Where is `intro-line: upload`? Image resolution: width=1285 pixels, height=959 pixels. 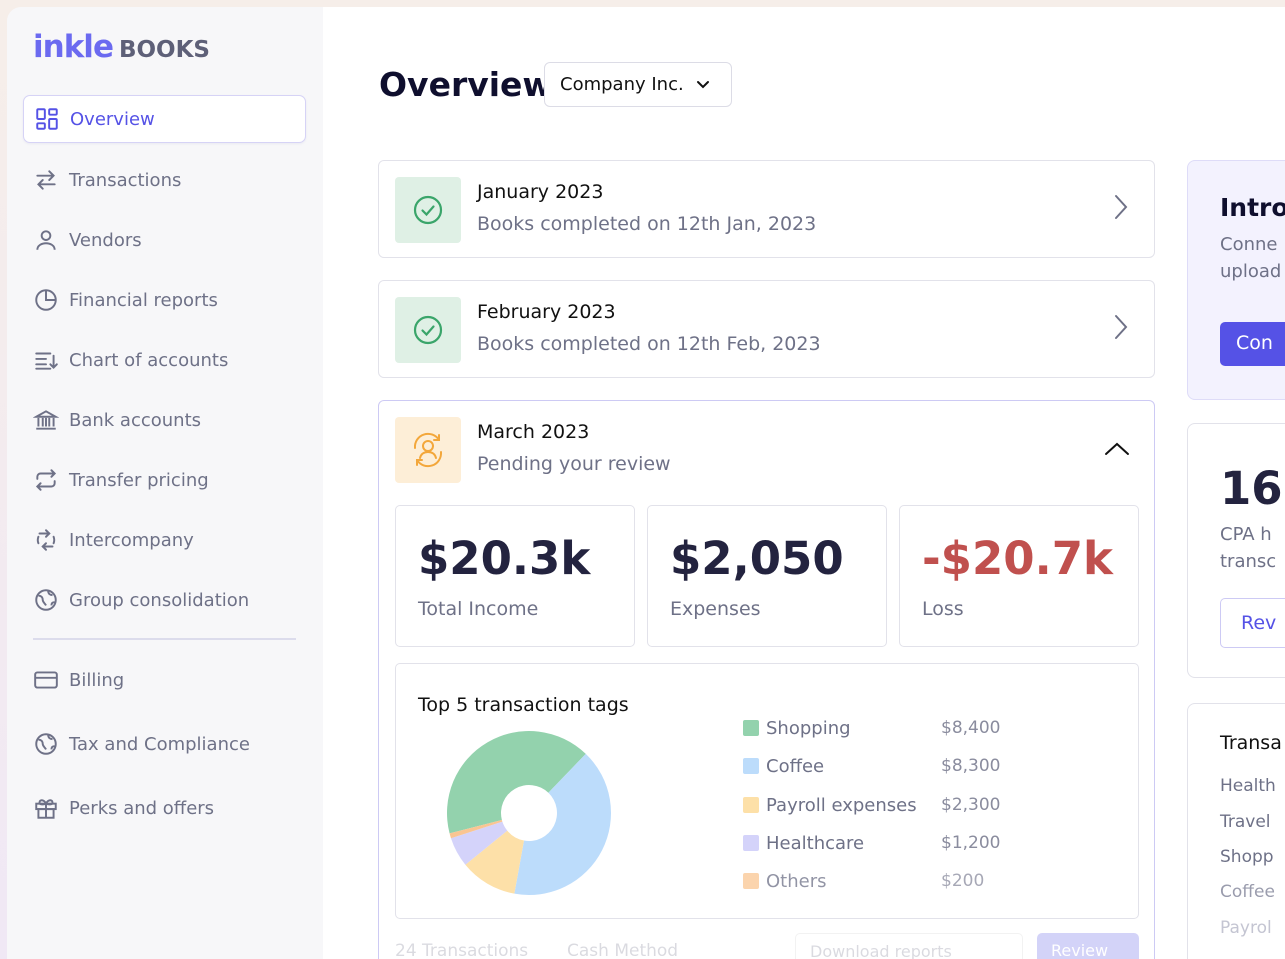 intro-line: upload is located at coordinates (1251, 271).